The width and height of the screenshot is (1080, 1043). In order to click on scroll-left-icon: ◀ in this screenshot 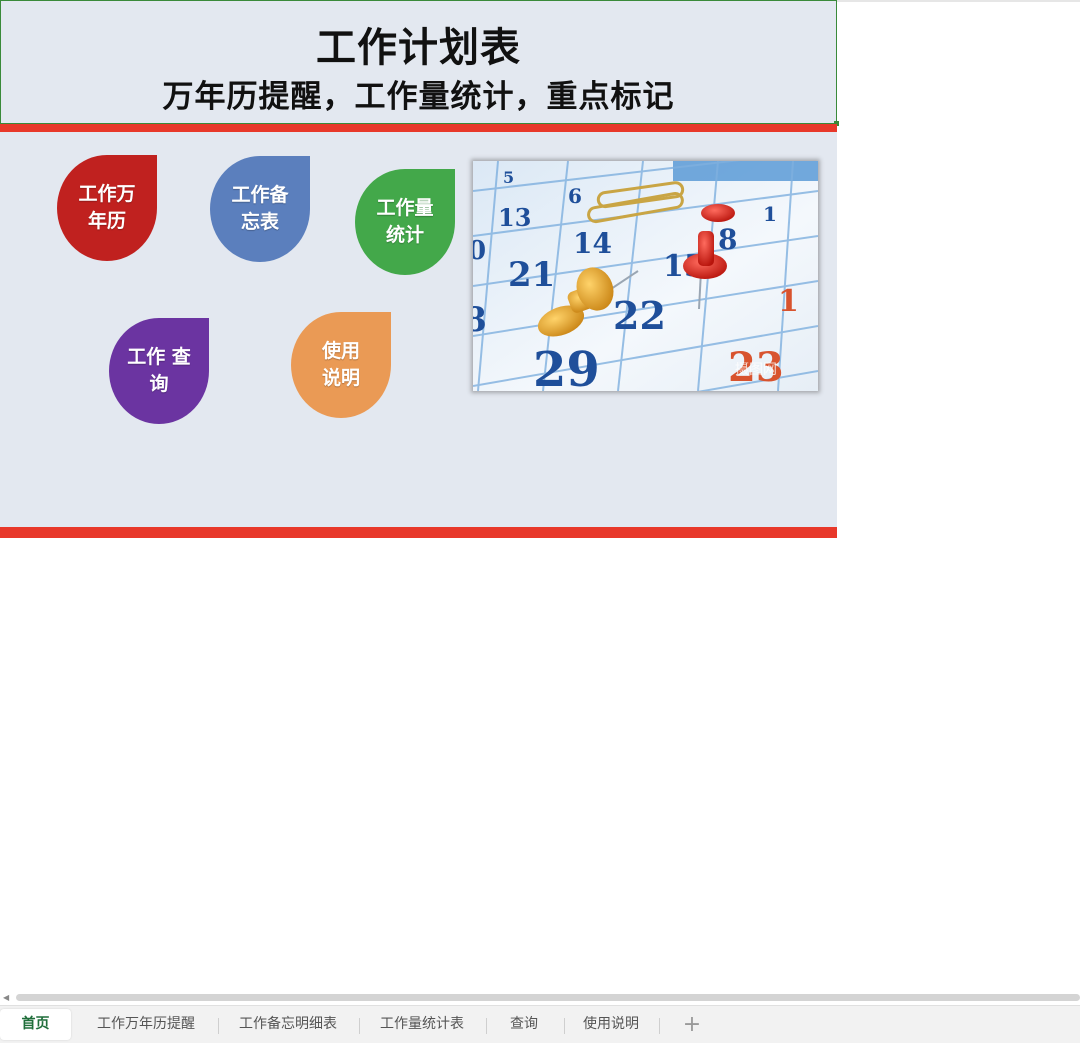, I will do `click(7, 998)`.